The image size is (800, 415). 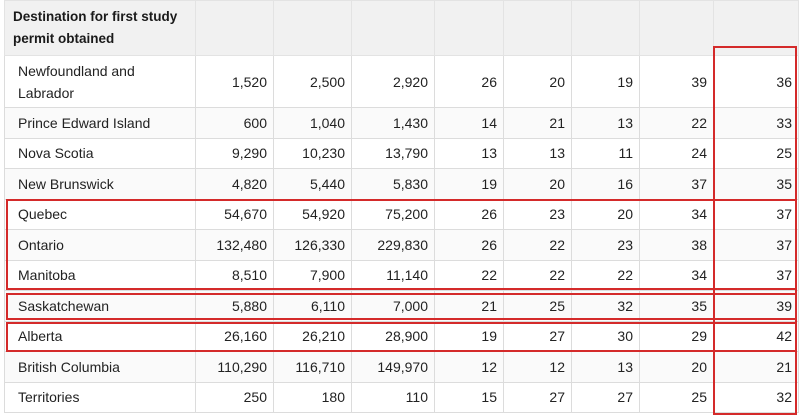 I want to click on value-cell: 110,290, so click(x=234, y=367).